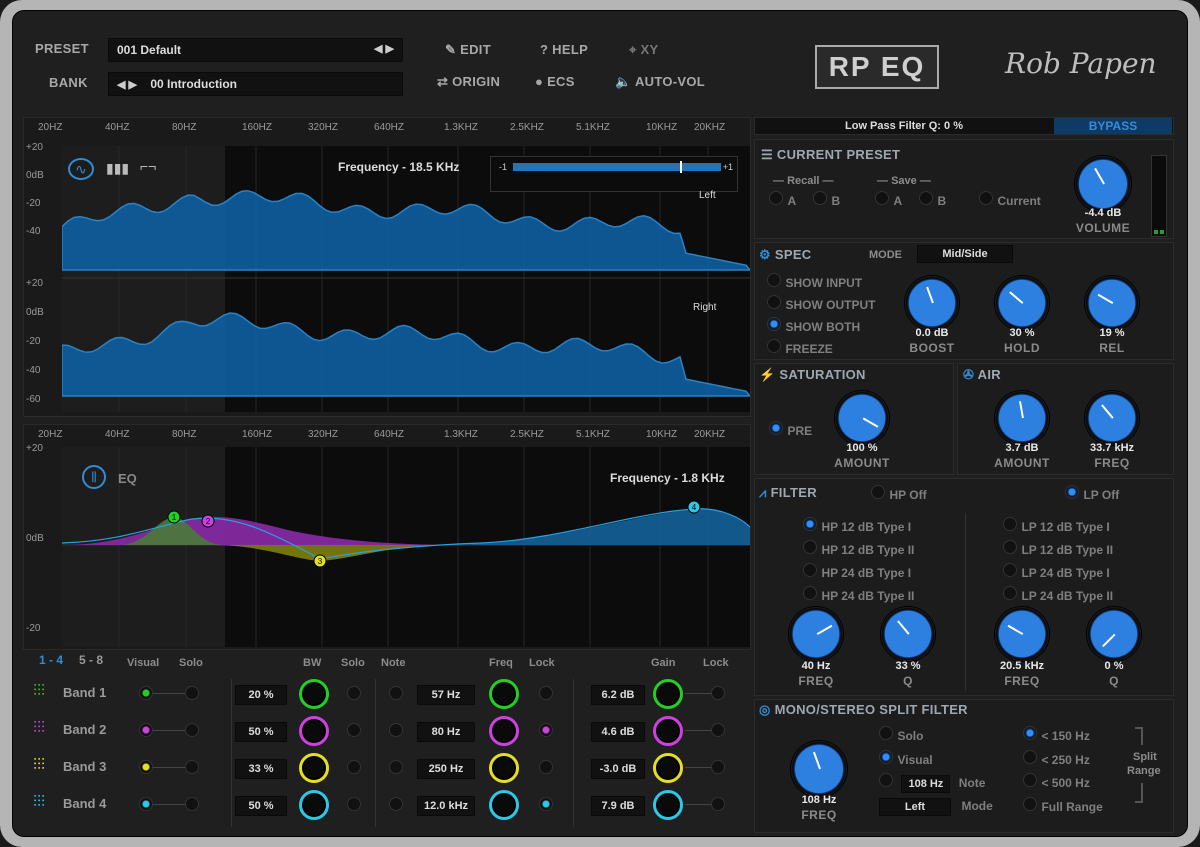 The height and width of the screenshot is (847, 1200). What do you see at coordinates (261, 695) in the screenshot?
I see `band-1-bw-value: 20 %` at bounding box center [261, 695].